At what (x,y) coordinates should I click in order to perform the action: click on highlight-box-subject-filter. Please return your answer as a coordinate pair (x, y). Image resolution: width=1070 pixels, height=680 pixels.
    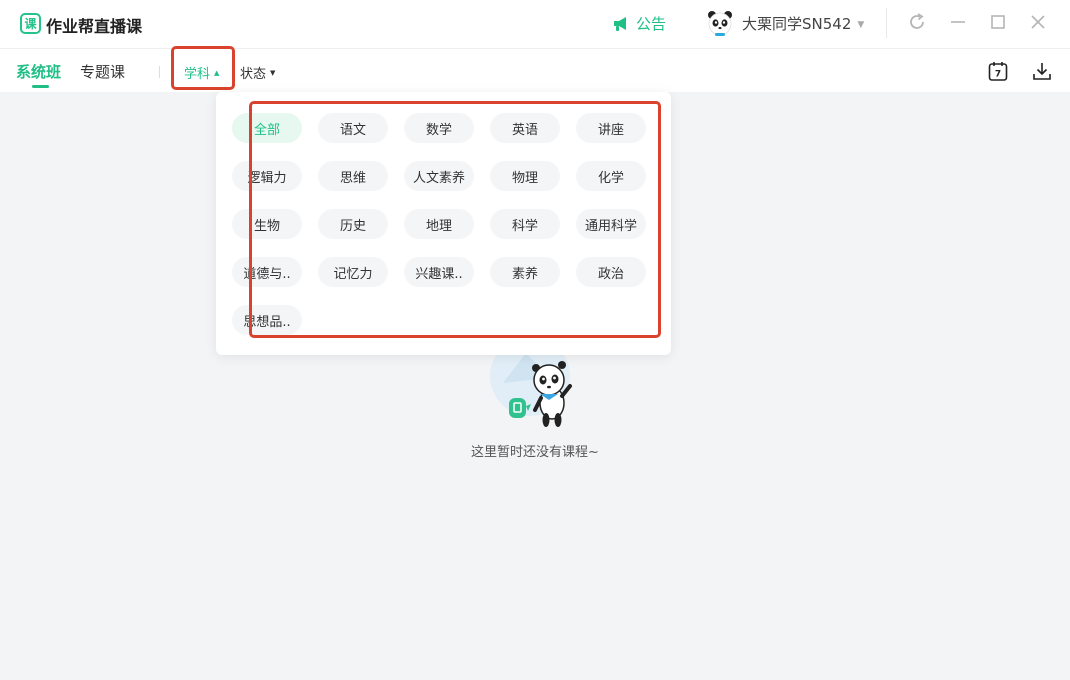
    Looking at the image, I should click on (203, 68).